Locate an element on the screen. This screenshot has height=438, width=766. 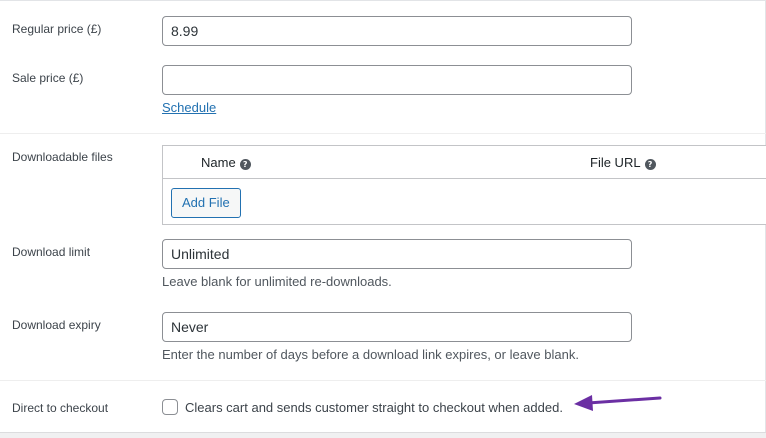
direct-to-checkout-label: Direct to checkout is located at coordinates (60, 408).